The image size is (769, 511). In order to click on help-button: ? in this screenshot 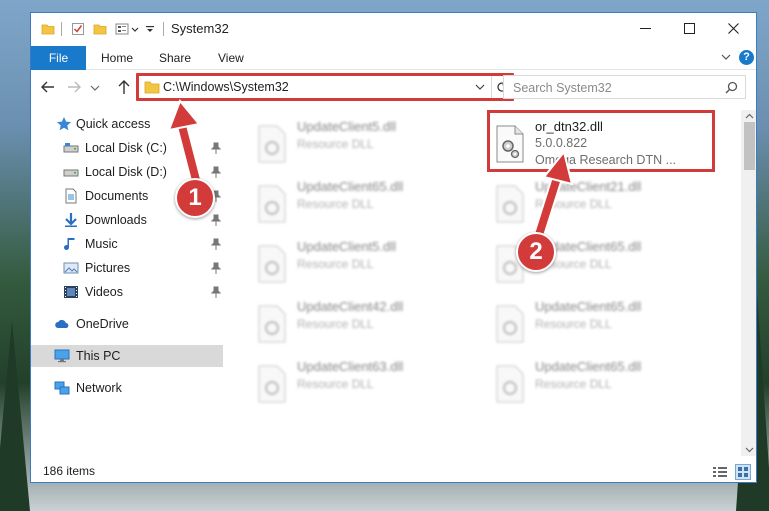, I will do `click(746, 57)`.